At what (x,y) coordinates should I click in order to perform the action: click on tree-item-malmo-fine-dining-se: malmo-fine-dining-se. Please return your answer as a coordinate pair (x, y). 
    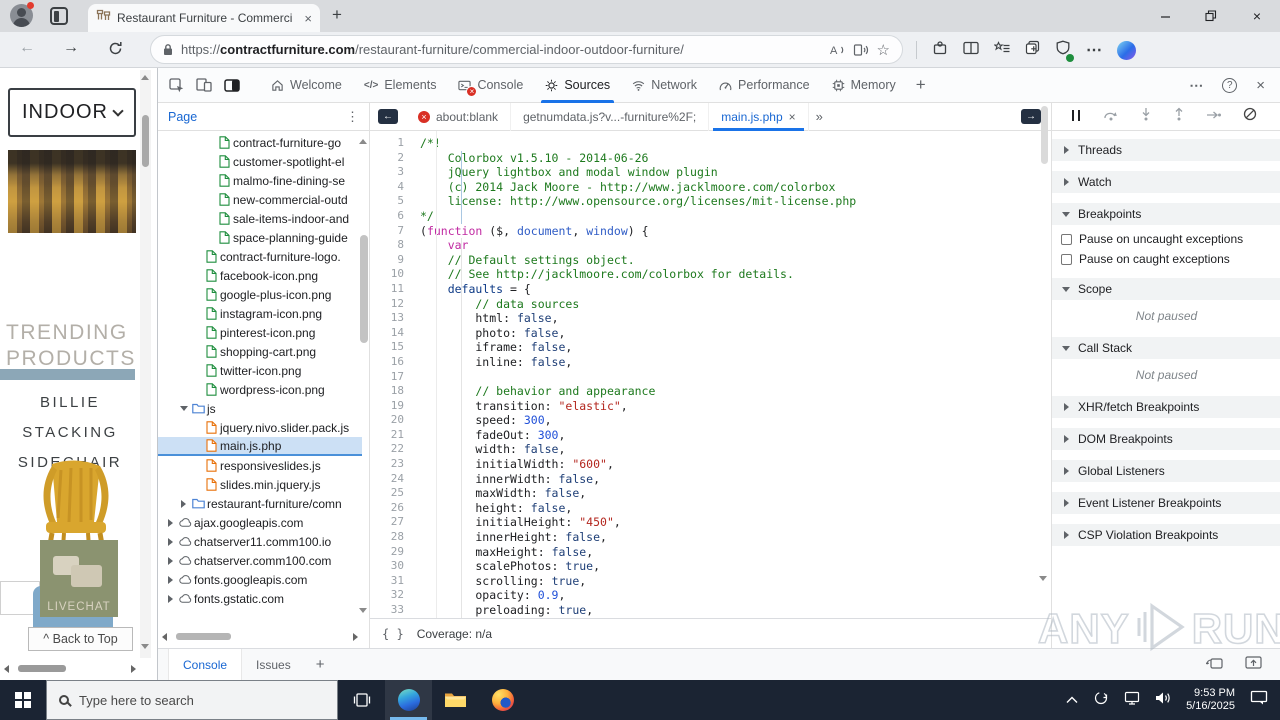
    Looking at the image, I should click on (260, 180).